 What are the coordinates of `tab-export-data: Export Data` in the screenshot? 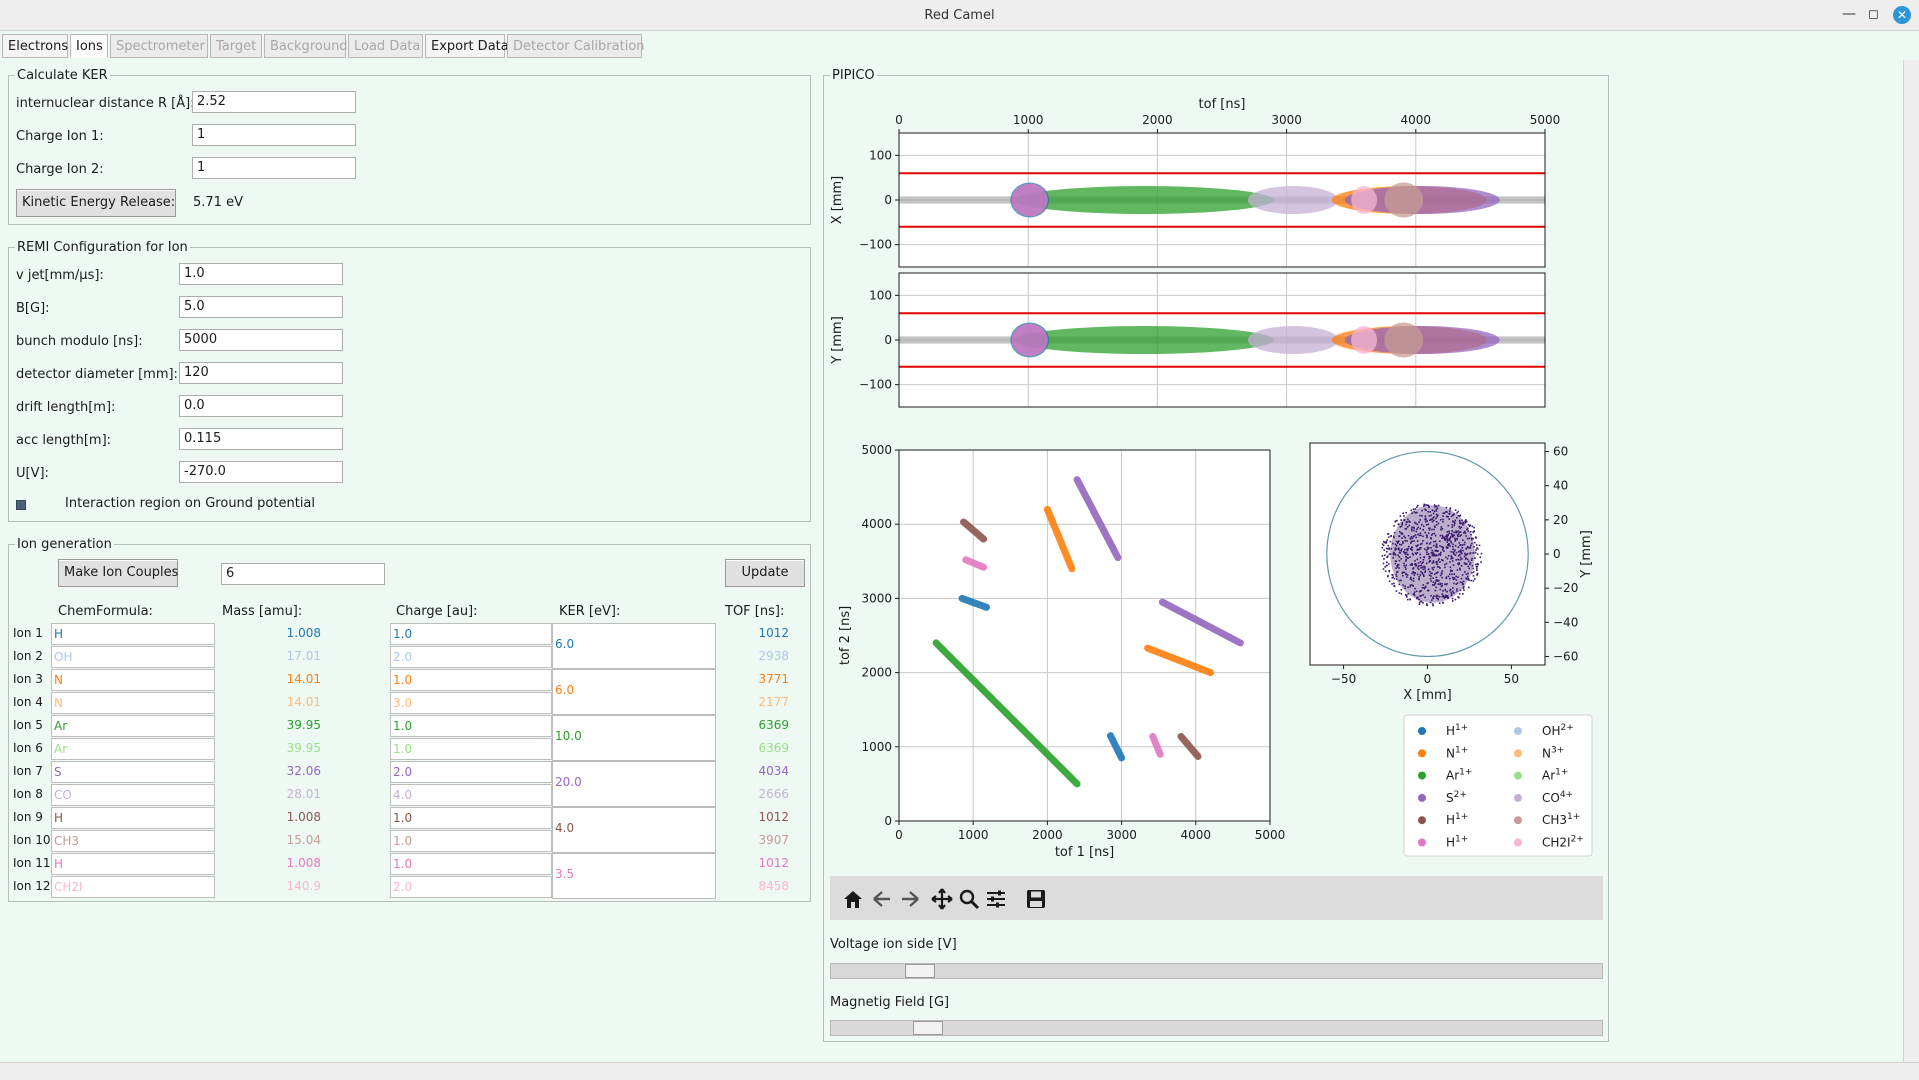 It's located at (467, 46).